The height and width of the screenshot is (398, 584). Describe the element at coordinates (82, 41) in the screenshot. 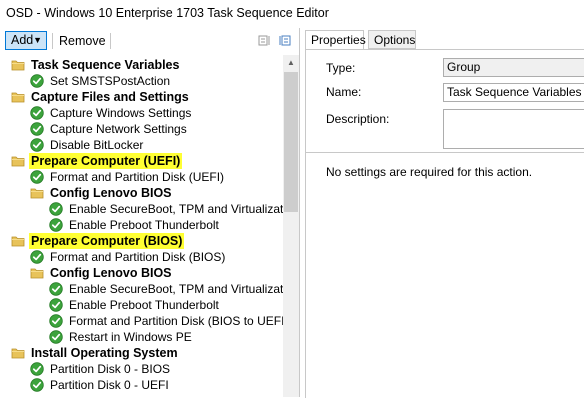

I see `remove-button: Remove` at that location.